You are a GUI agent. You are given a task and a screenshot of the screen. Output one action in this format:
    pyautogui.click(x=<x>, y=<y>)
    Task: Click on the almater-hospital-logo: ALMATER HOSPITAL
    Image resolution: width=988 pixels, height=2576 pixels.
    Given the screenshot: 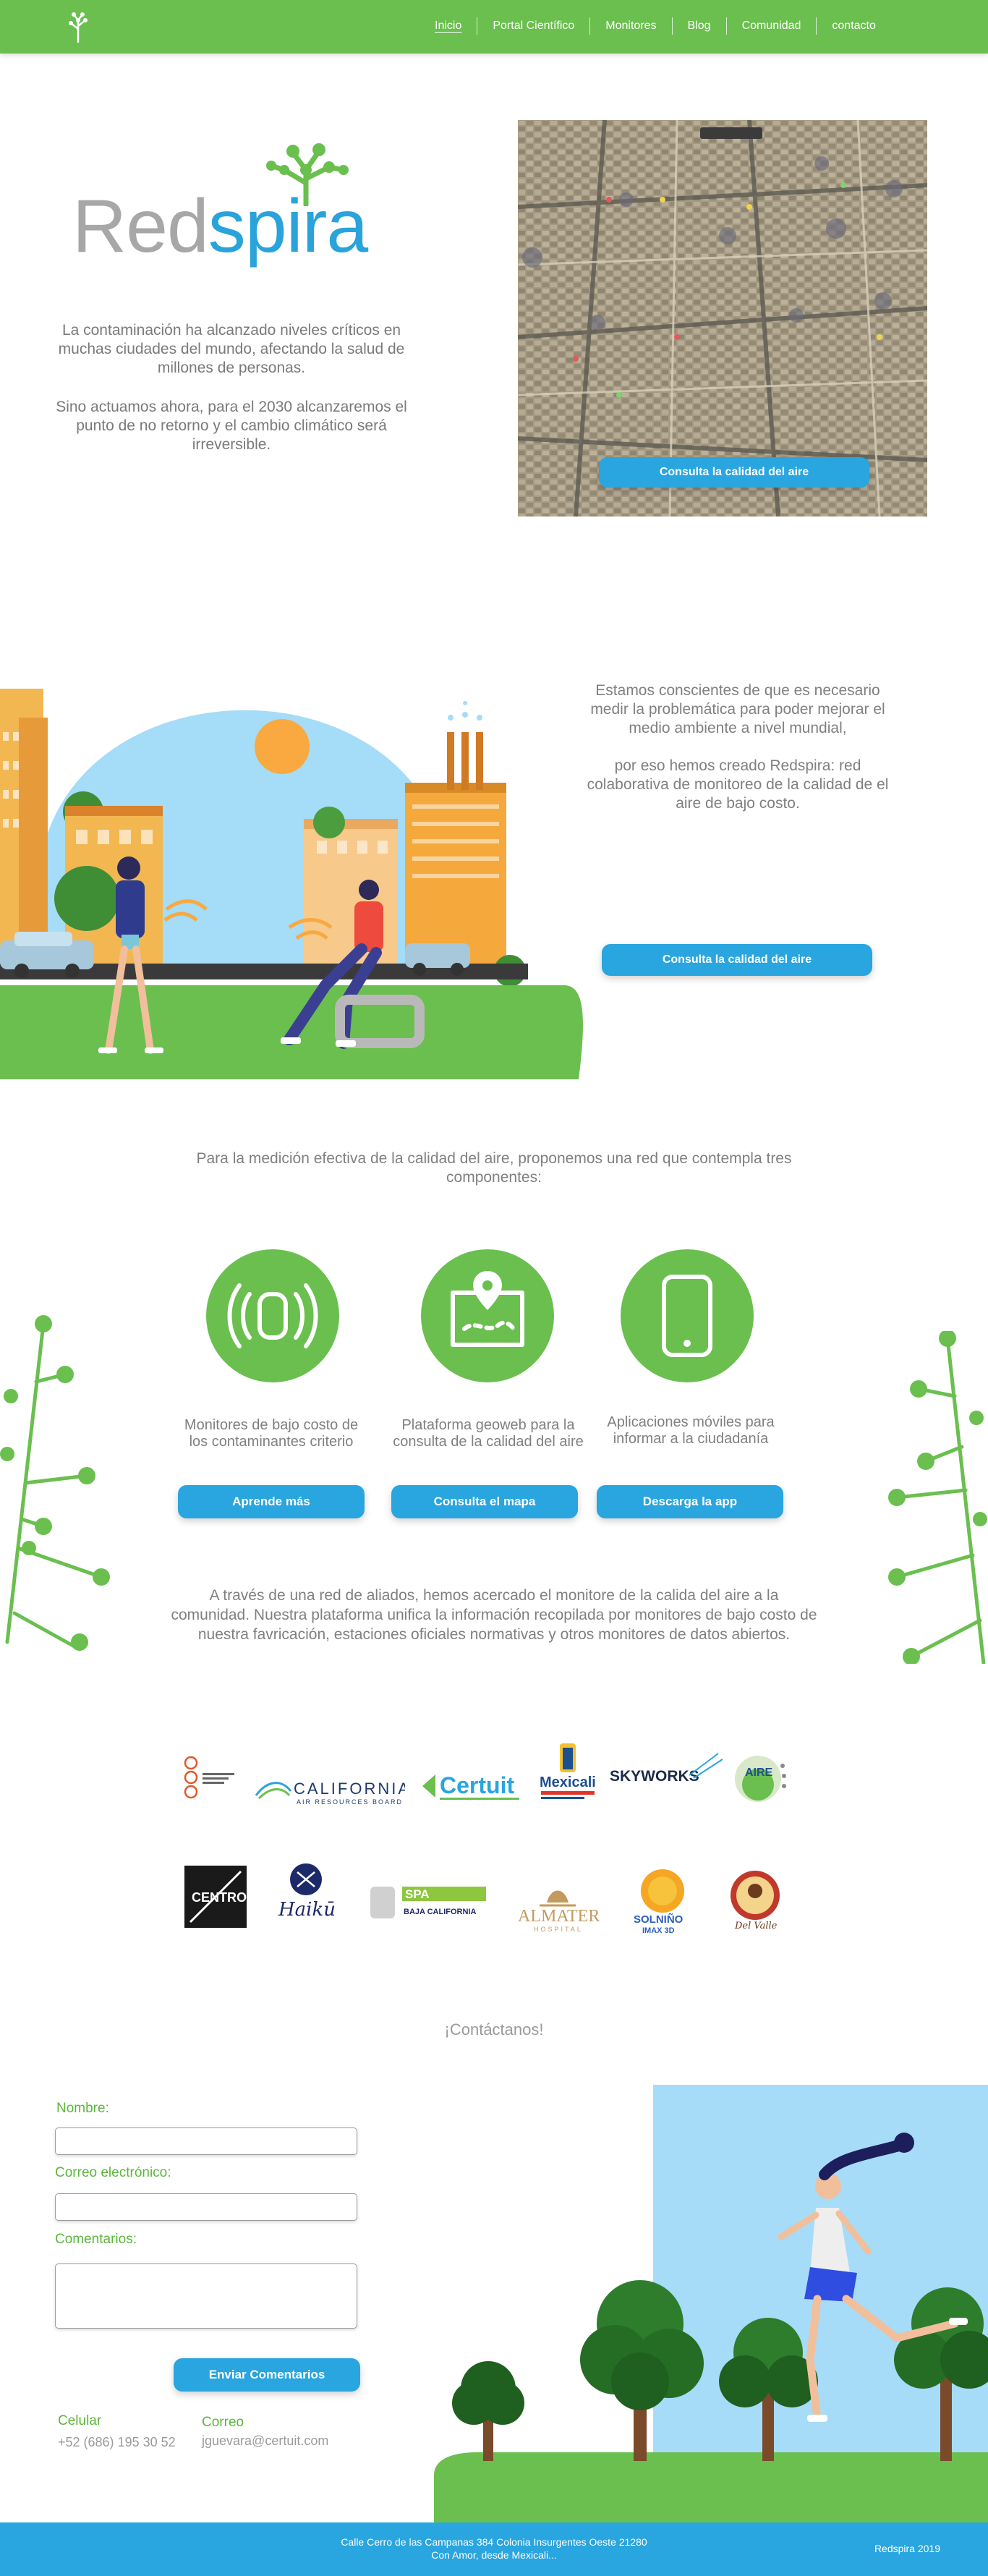 What is the action you would take?
    pyautogui.click(x=558, y=1905)
    